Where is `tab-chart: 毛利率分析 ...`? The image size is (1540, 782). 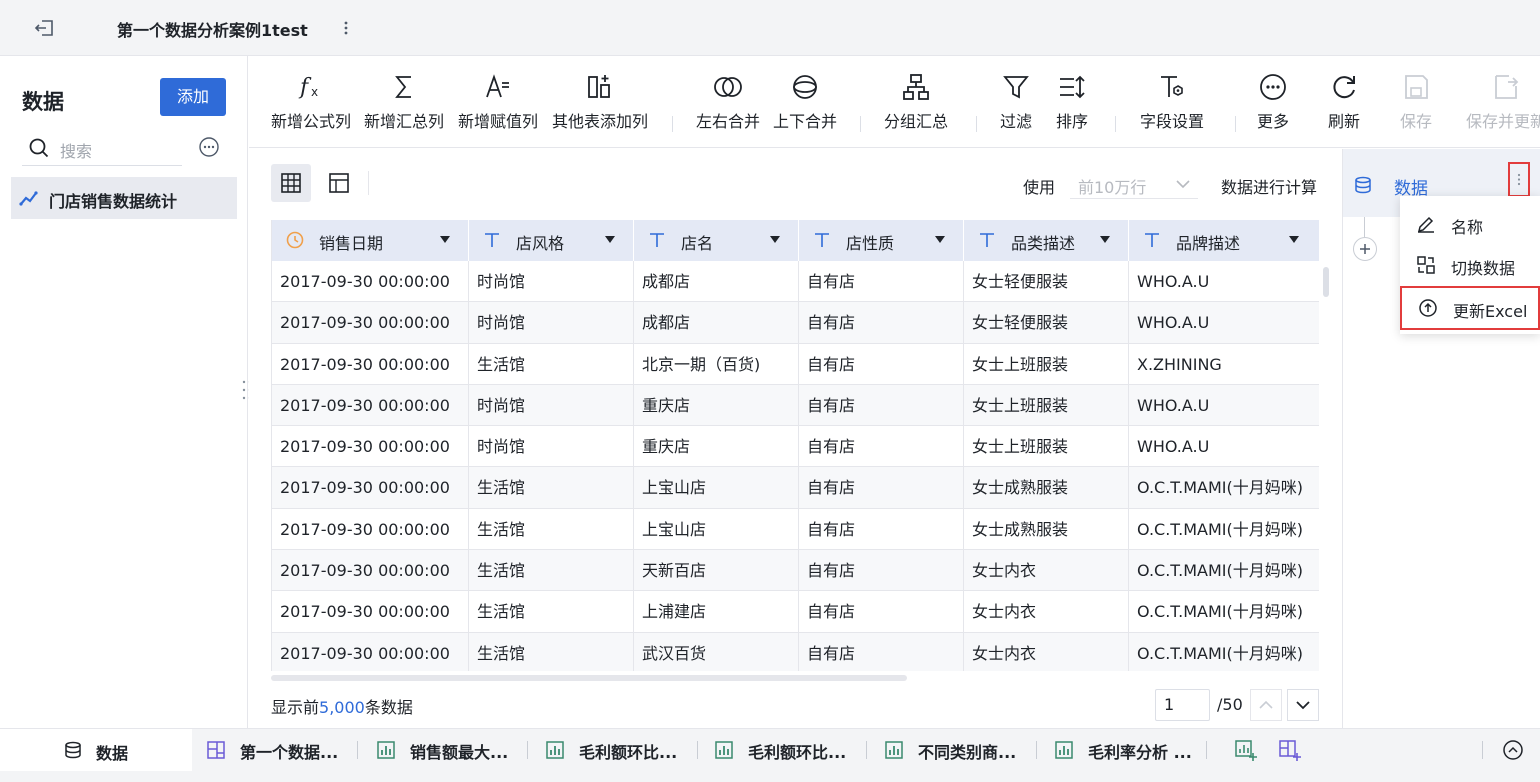 tab-chart: 毛利率分析 ... is located at coordinates (1122, 750).